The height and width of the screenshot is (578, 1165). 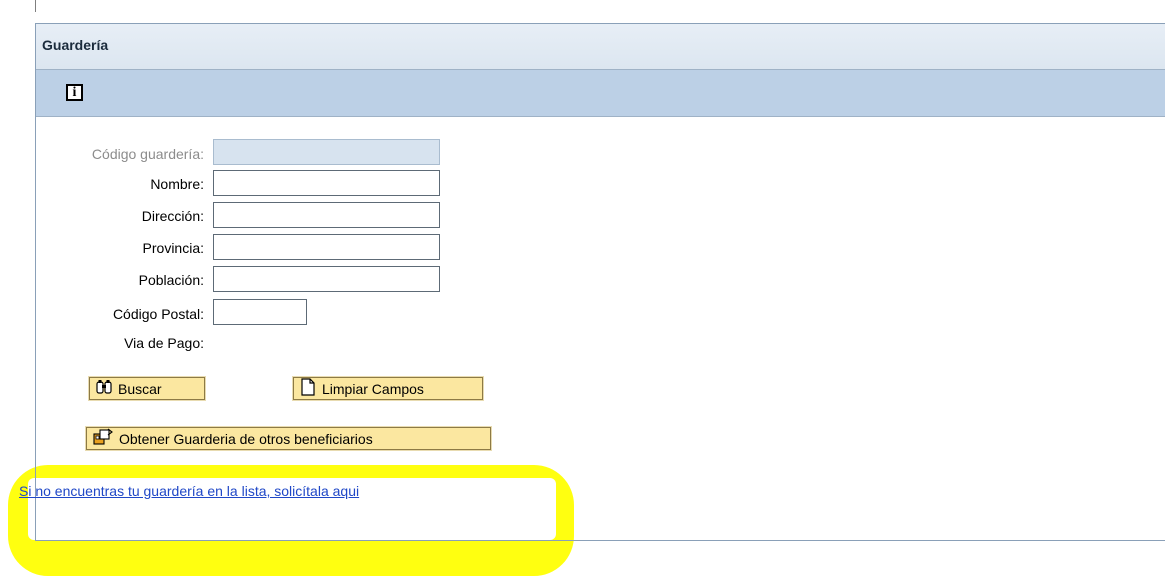 What do you see at coordinates (103, 438) in the screenshot?
I see `copy-transfer-icon` at bounding box center [103, 438].